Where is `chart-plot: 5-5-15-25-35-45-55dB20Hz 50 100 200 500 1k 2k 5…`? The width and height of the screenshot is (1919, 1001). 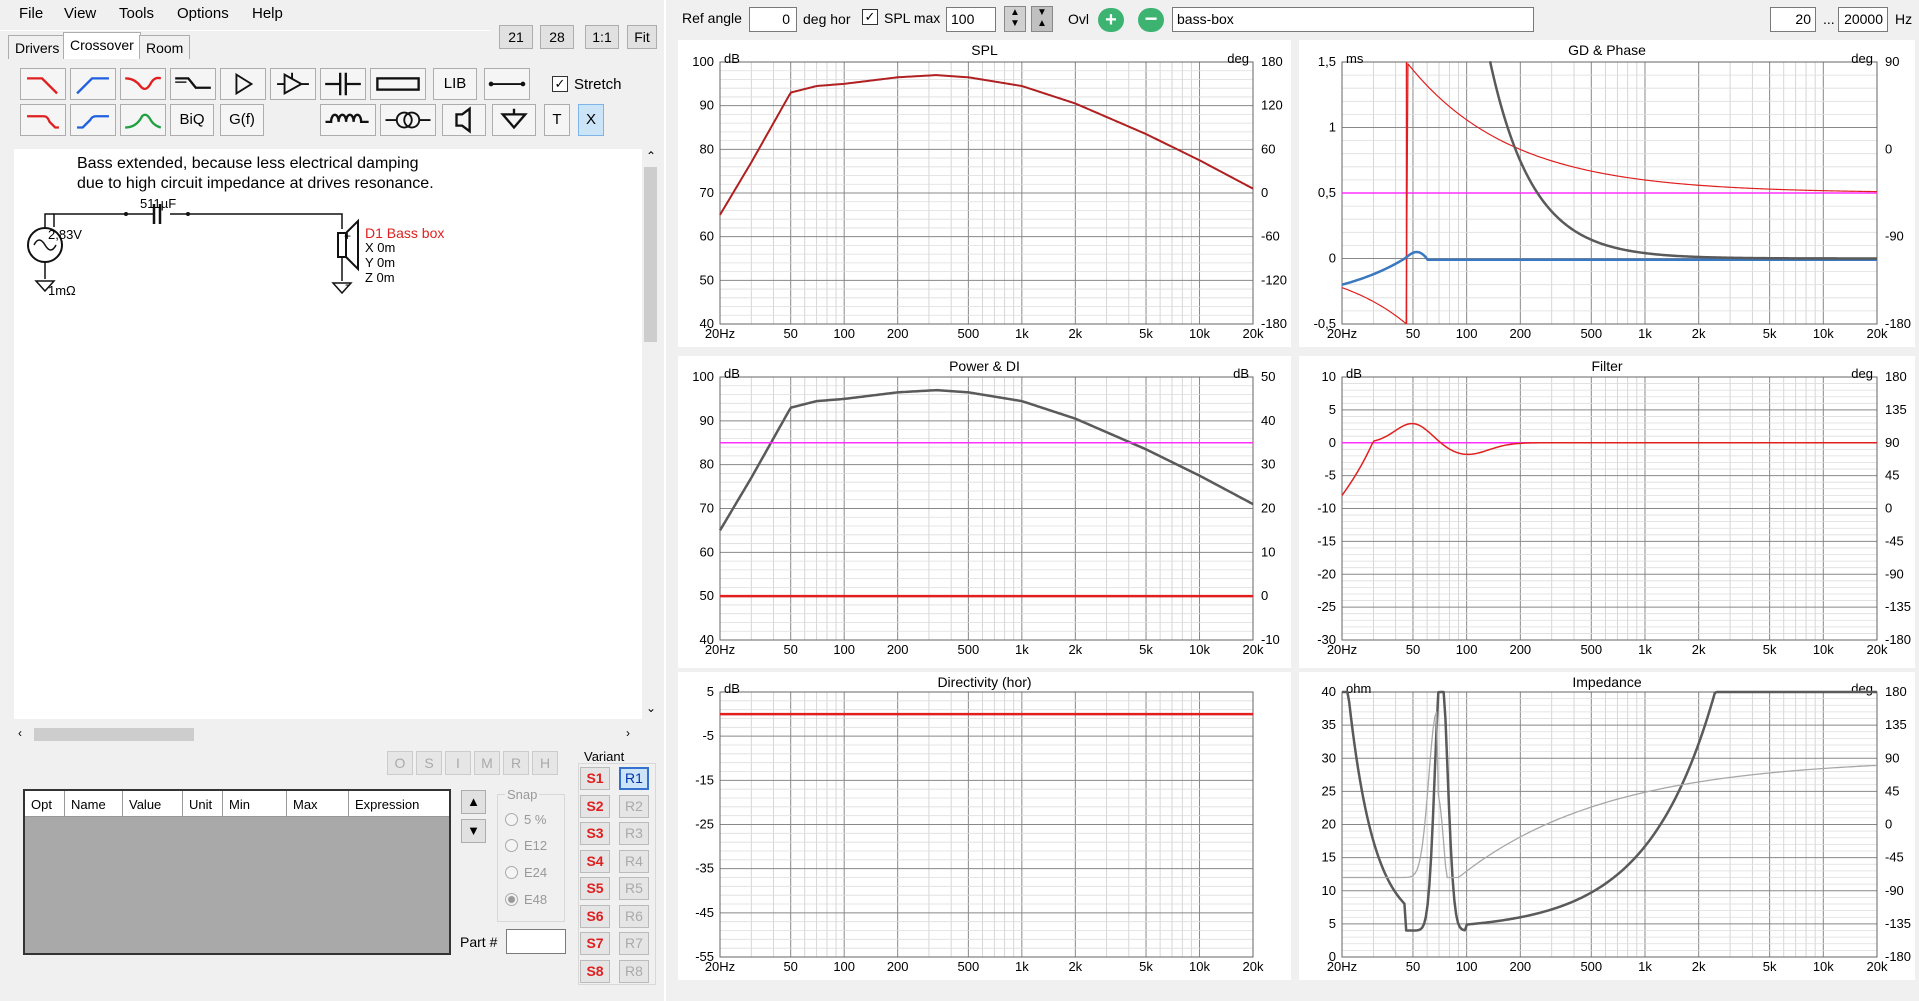
chart-plot: 5-5-15-25-35-45-55dB20Hz 50 100 200 500 1k 2k 5… is located at coordinates (979, 827).